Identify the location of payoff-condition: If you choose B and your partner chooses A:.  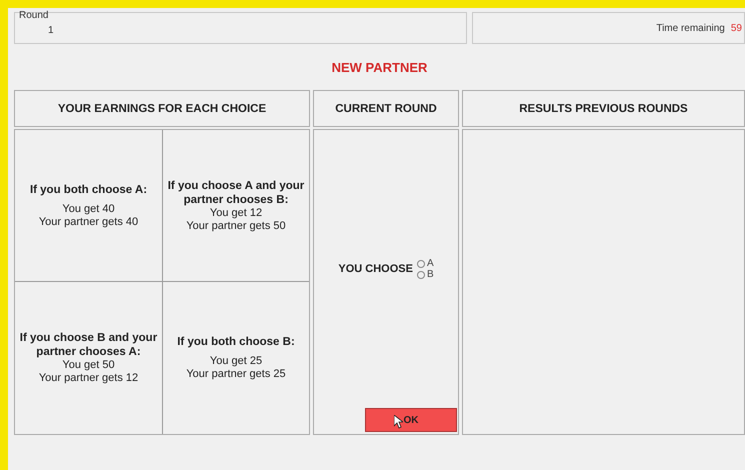
(88, 345).